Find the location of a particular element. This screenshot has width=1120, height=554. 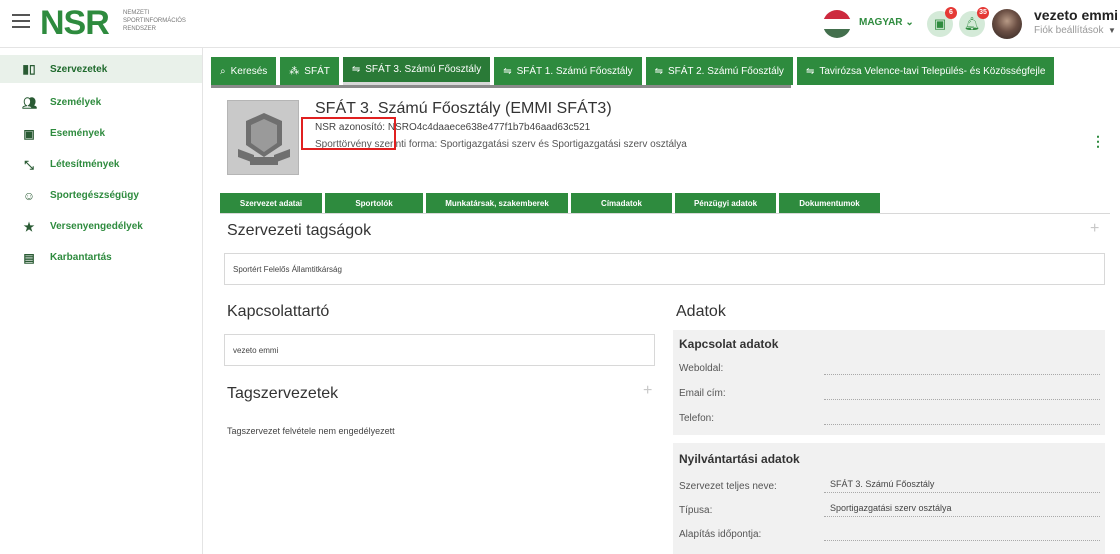

hungarian-flag-icon is located at coordinates (837, 24).